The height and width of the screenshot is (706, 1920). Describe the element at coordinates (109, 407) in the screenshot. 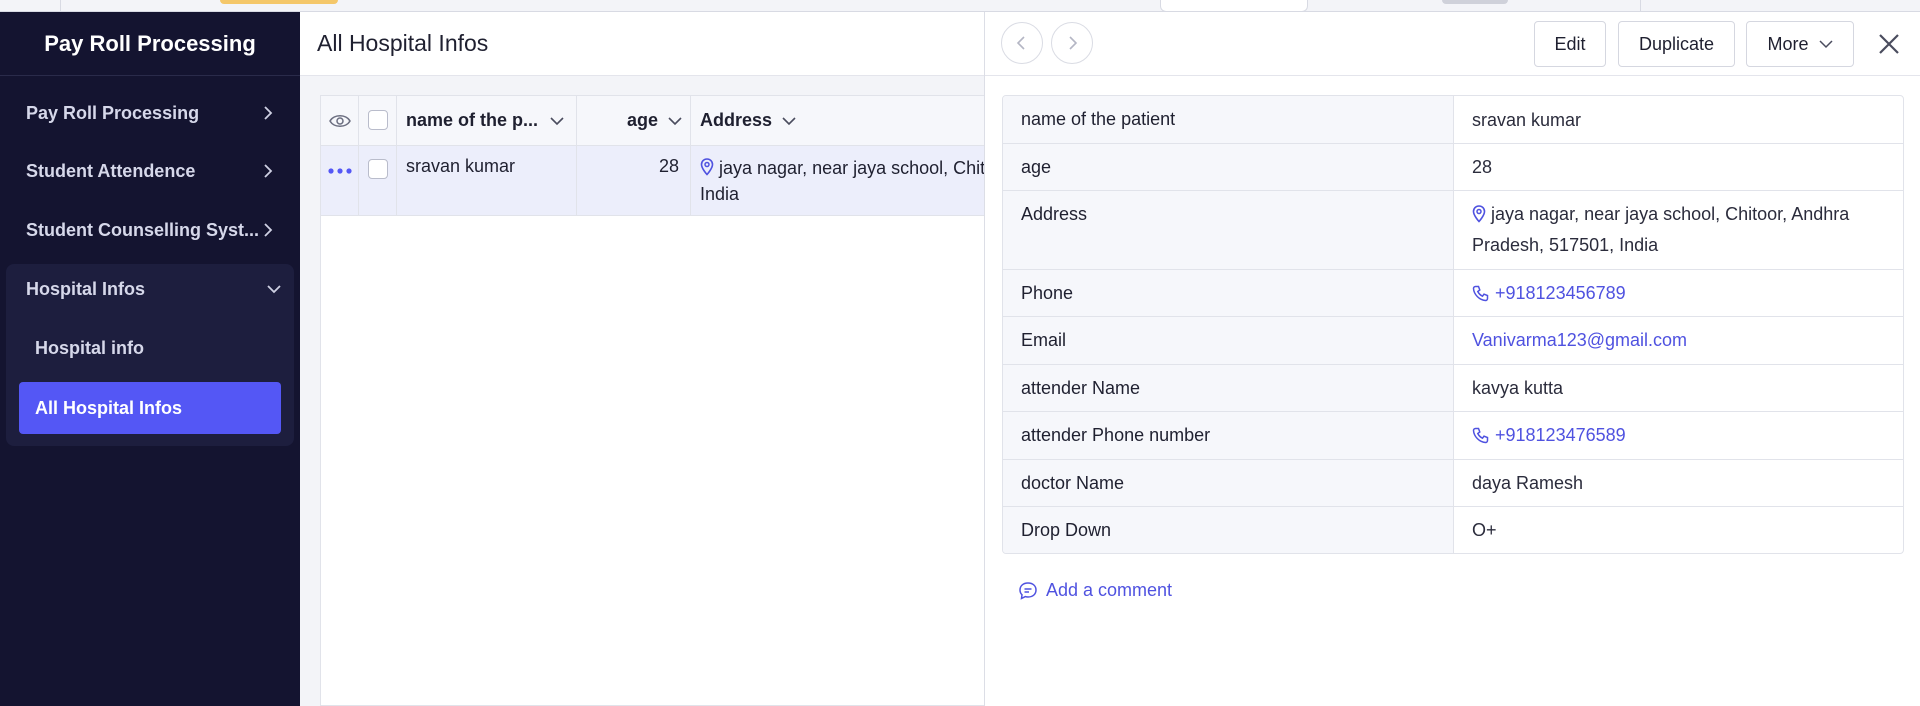

I see `sidebar-subitem-label: All Hospital Infos` at that location.